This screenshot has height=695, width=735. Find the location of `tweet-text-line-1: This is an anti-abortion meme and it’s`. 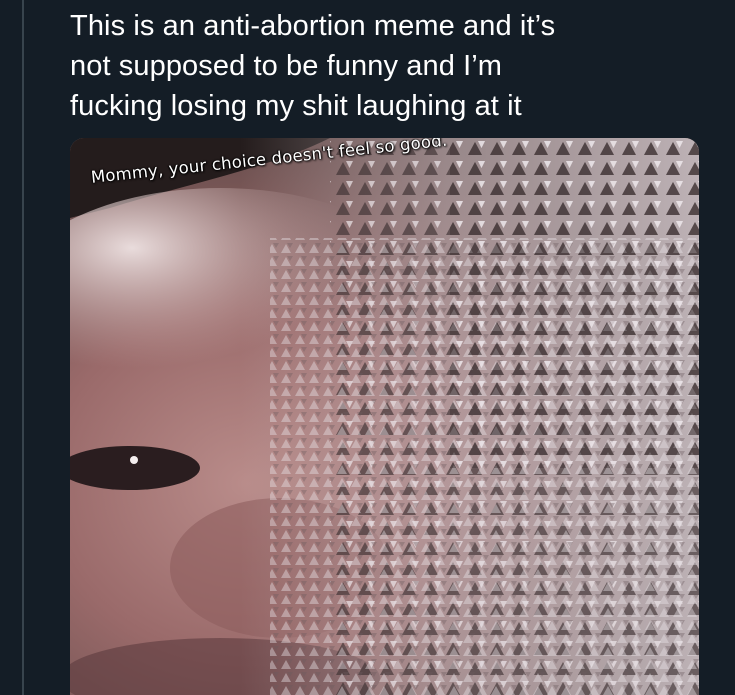

tweet-text-line-1: This is an anti-abortion meme and it’s is located at coordinates (313, 26).